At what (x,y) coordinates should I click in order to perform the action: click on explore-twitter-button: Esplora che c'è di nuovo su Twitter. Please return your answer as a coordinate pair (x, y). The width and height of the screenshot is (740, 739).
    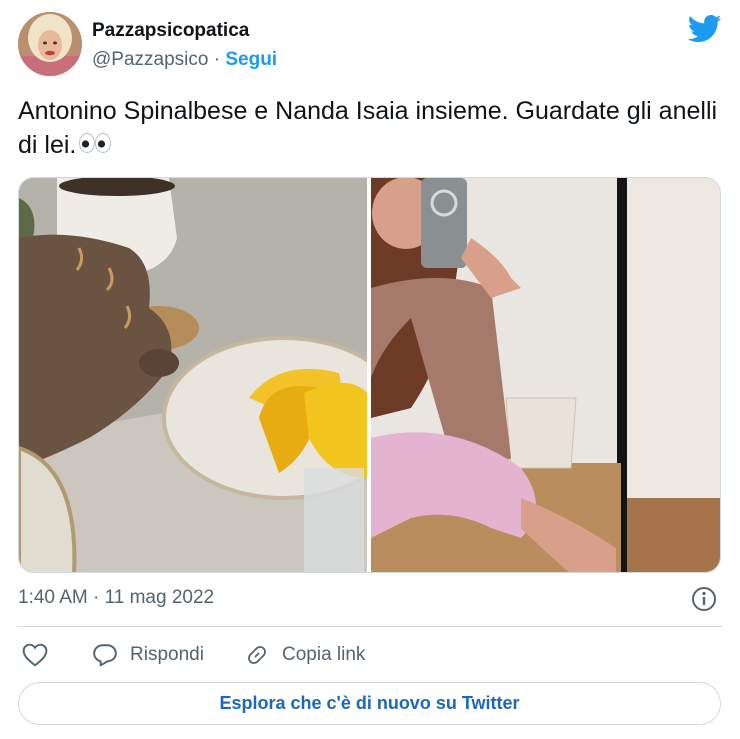
    Looking at the image, I should click on (369, 703).